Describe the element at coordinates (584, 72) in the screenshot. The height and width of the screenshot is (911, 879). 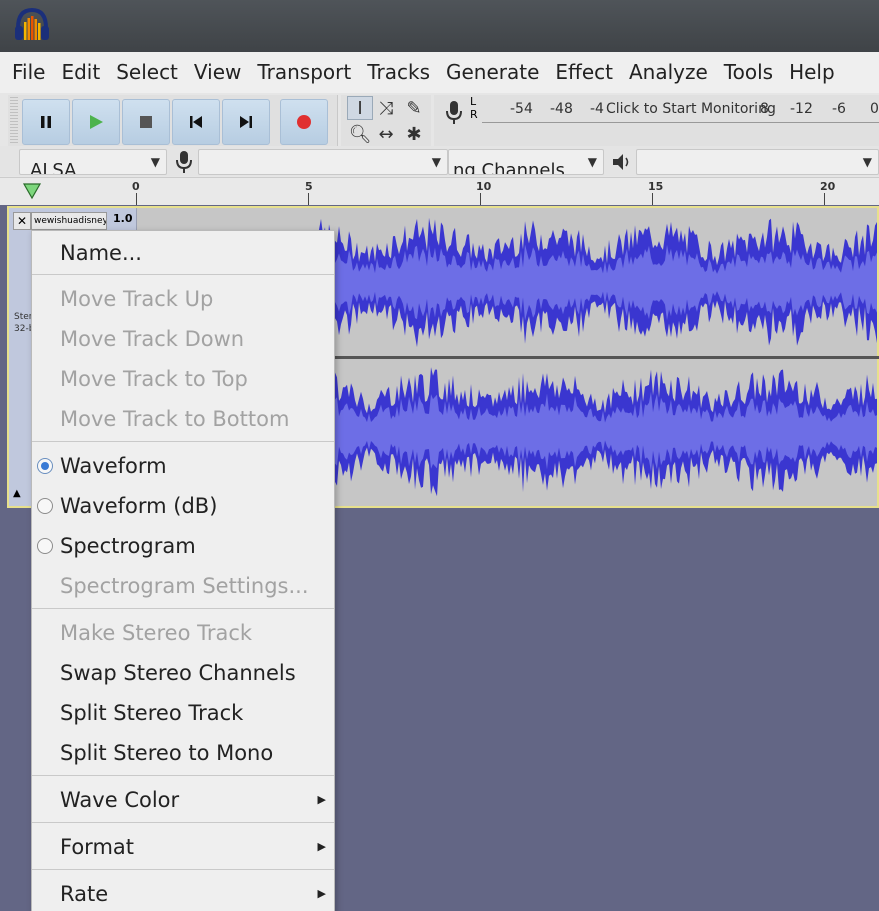
I see `menu-effect: Effect` at that location.